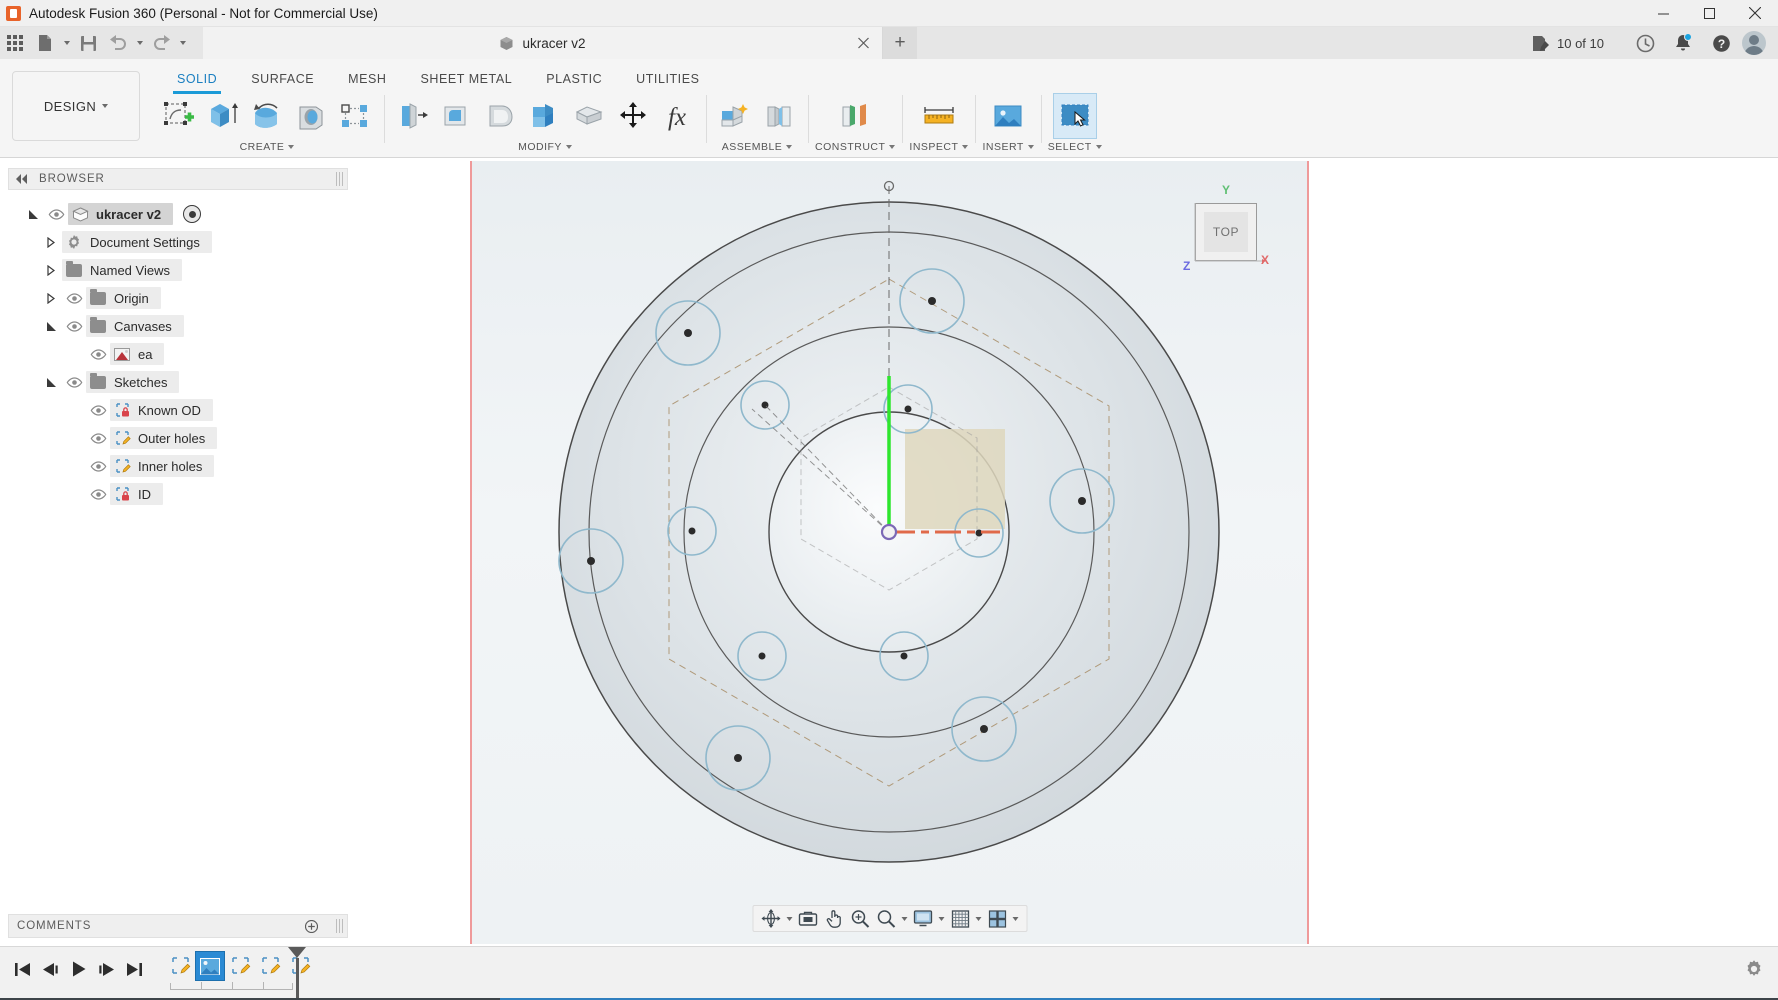 This screenshot has height=1000, width=1778. Describe the element at coordinates (178, 214) in the screenshot. I see `tree-item-ukracer: ukracer v2` at that location.